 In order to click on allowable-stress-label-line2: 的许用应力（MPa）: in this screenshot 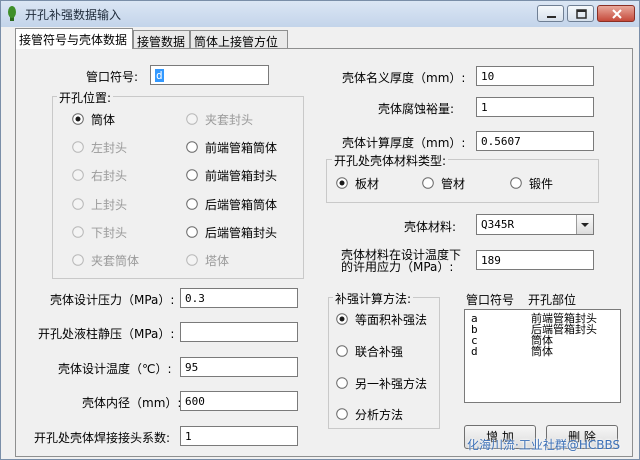, I will do `click(397, 267)`.